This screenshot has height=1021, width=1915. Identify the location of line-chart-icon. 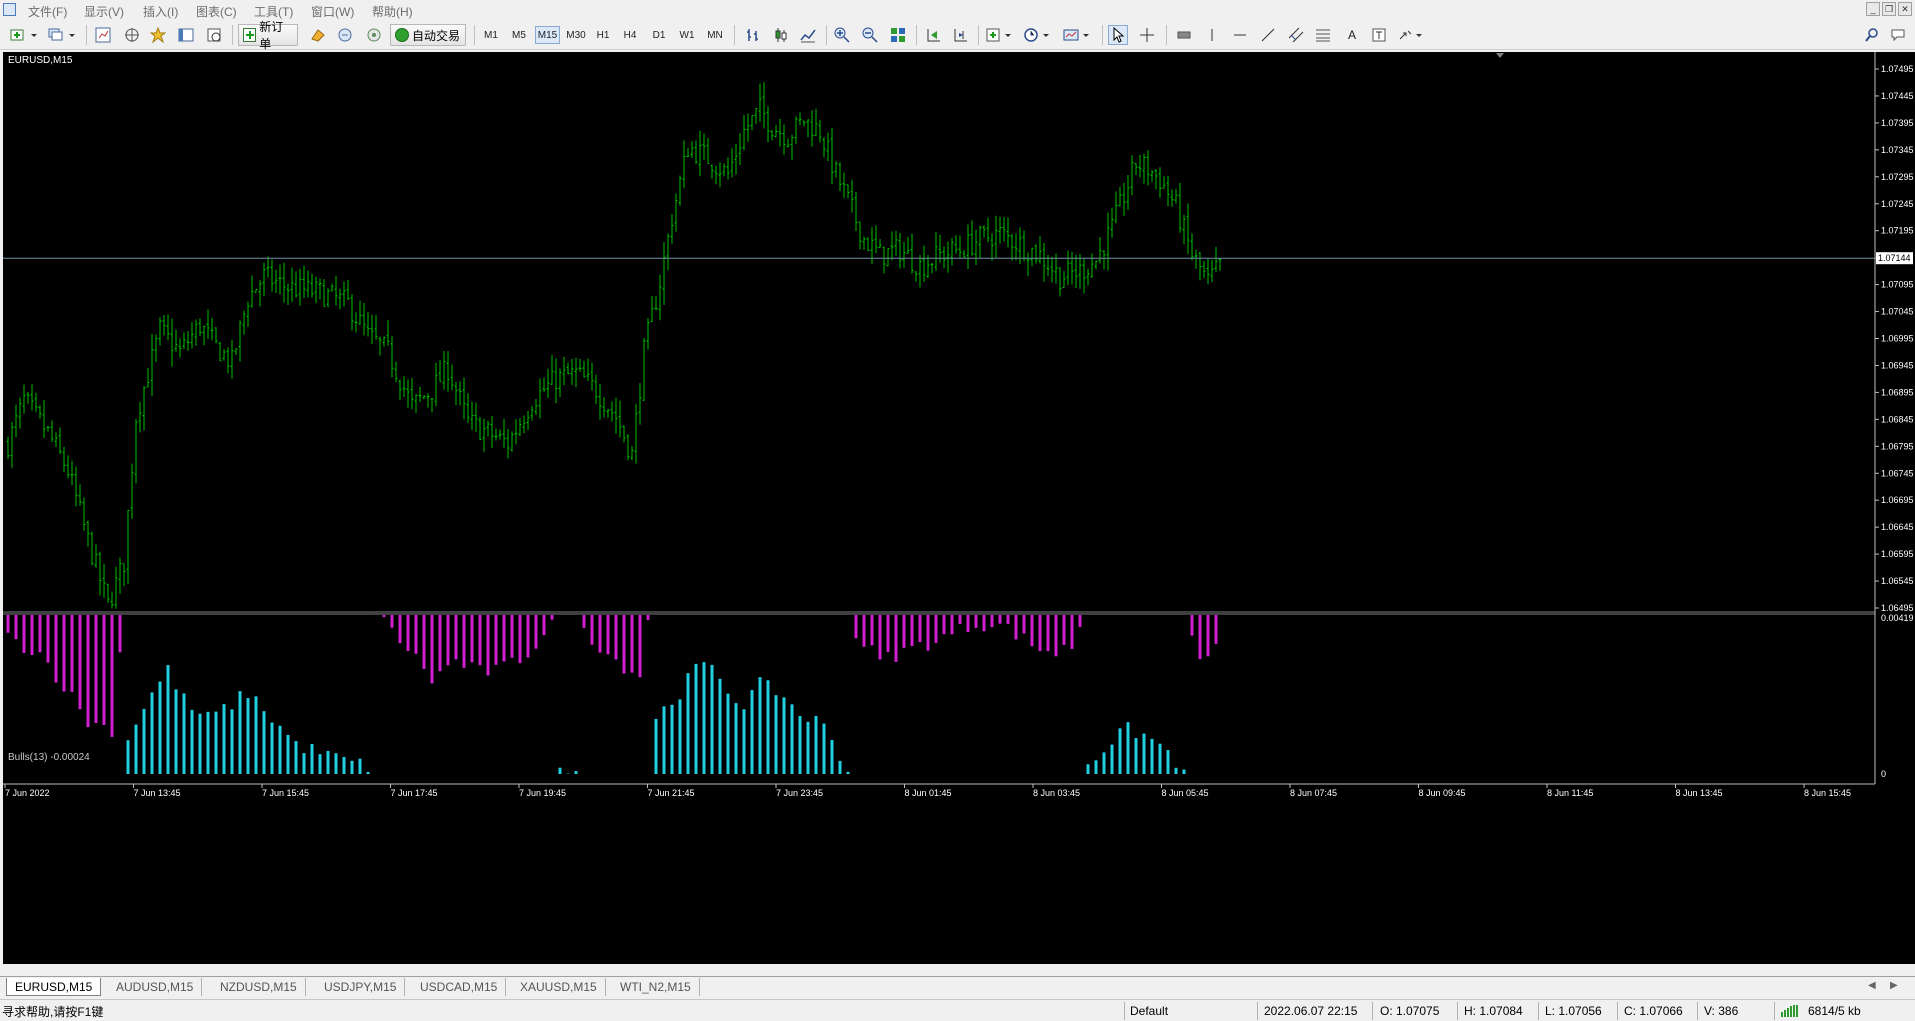
(808, 35).